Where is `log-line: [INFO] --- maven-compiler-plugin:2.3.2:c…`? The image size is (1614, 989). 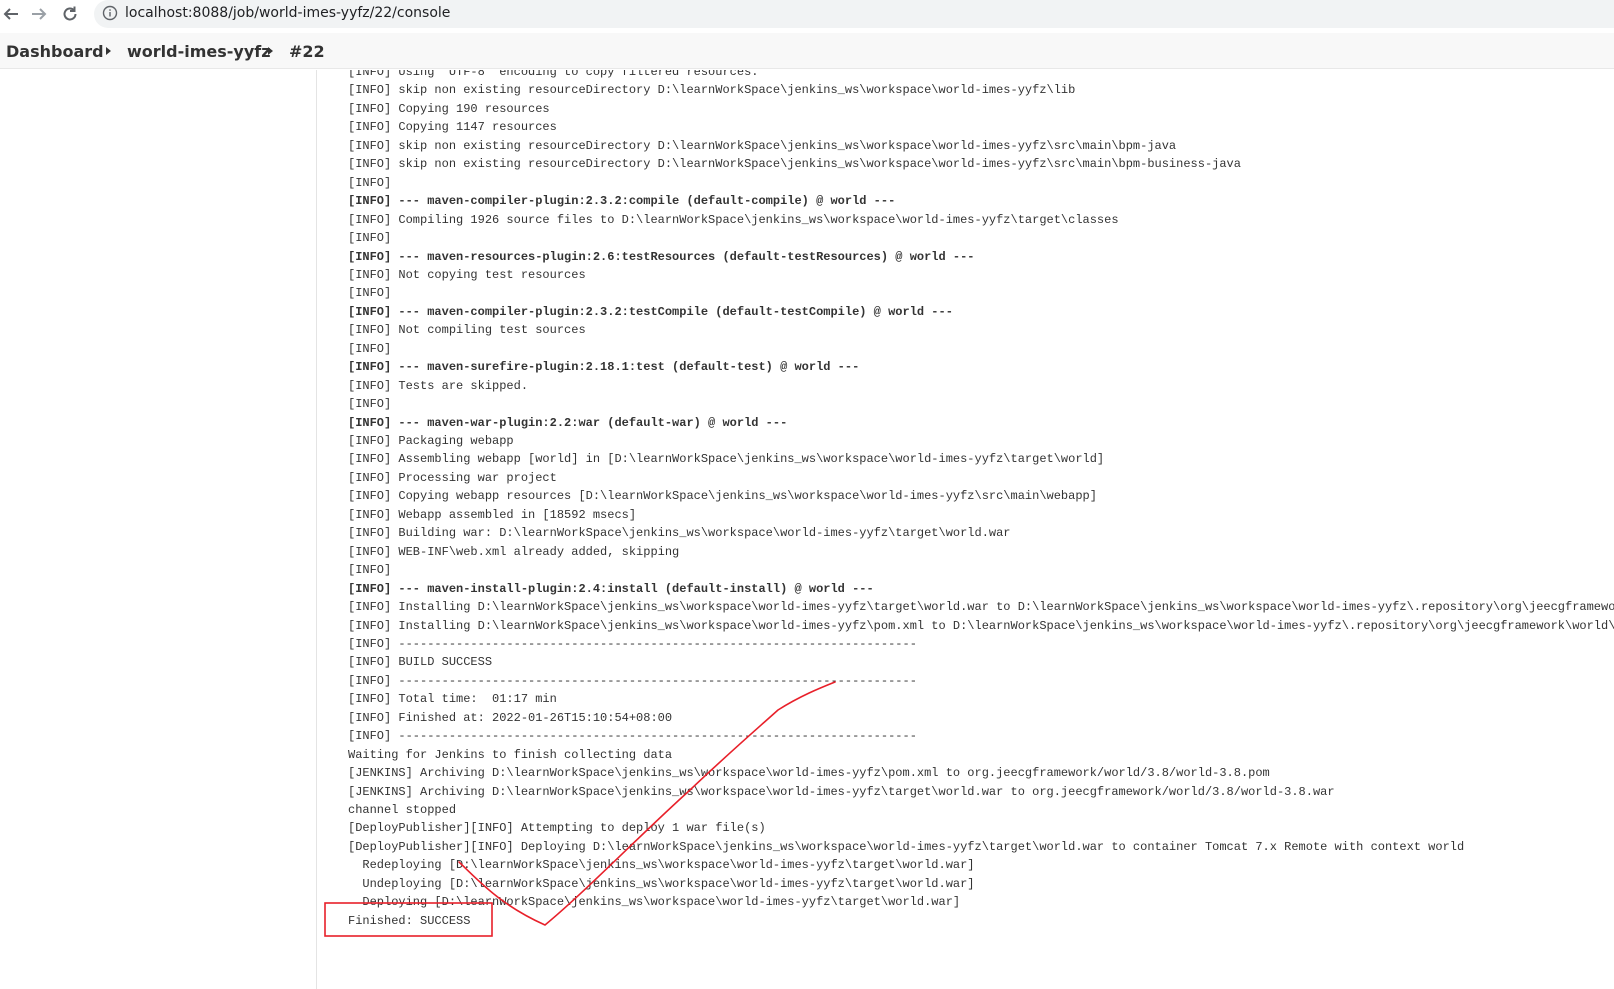
log-line: [INFO] --- maven-compiler-plugin:2.3.2:c… is located at coordinates (622, 201).